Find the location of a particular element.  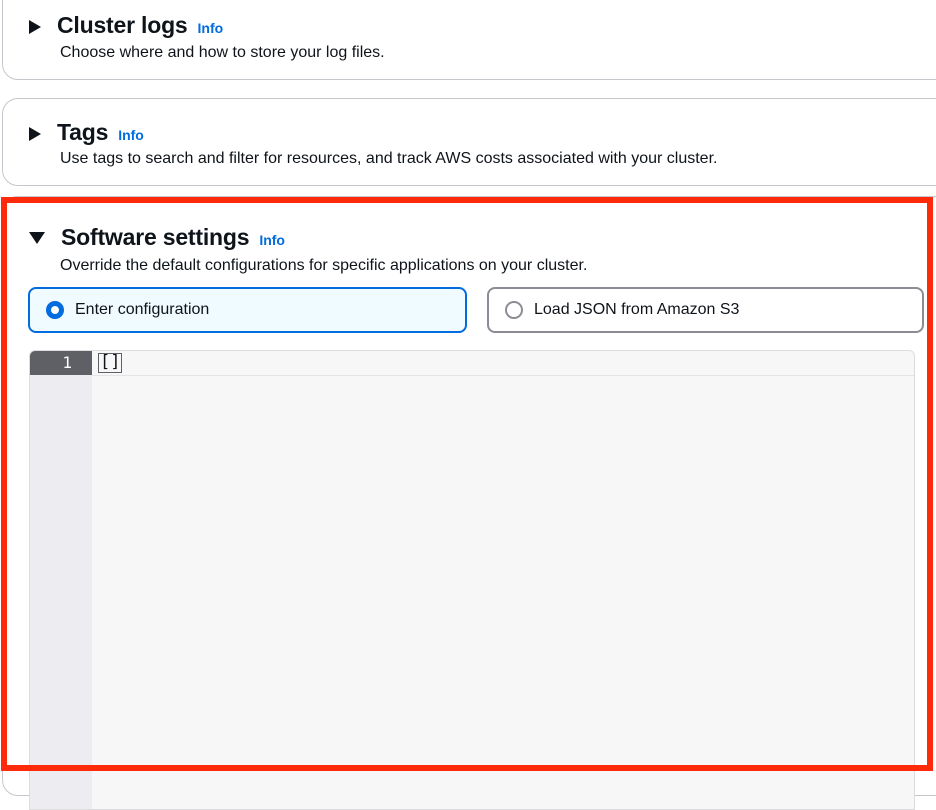

radio-unselected-icon is located at coordinates (514, 310).